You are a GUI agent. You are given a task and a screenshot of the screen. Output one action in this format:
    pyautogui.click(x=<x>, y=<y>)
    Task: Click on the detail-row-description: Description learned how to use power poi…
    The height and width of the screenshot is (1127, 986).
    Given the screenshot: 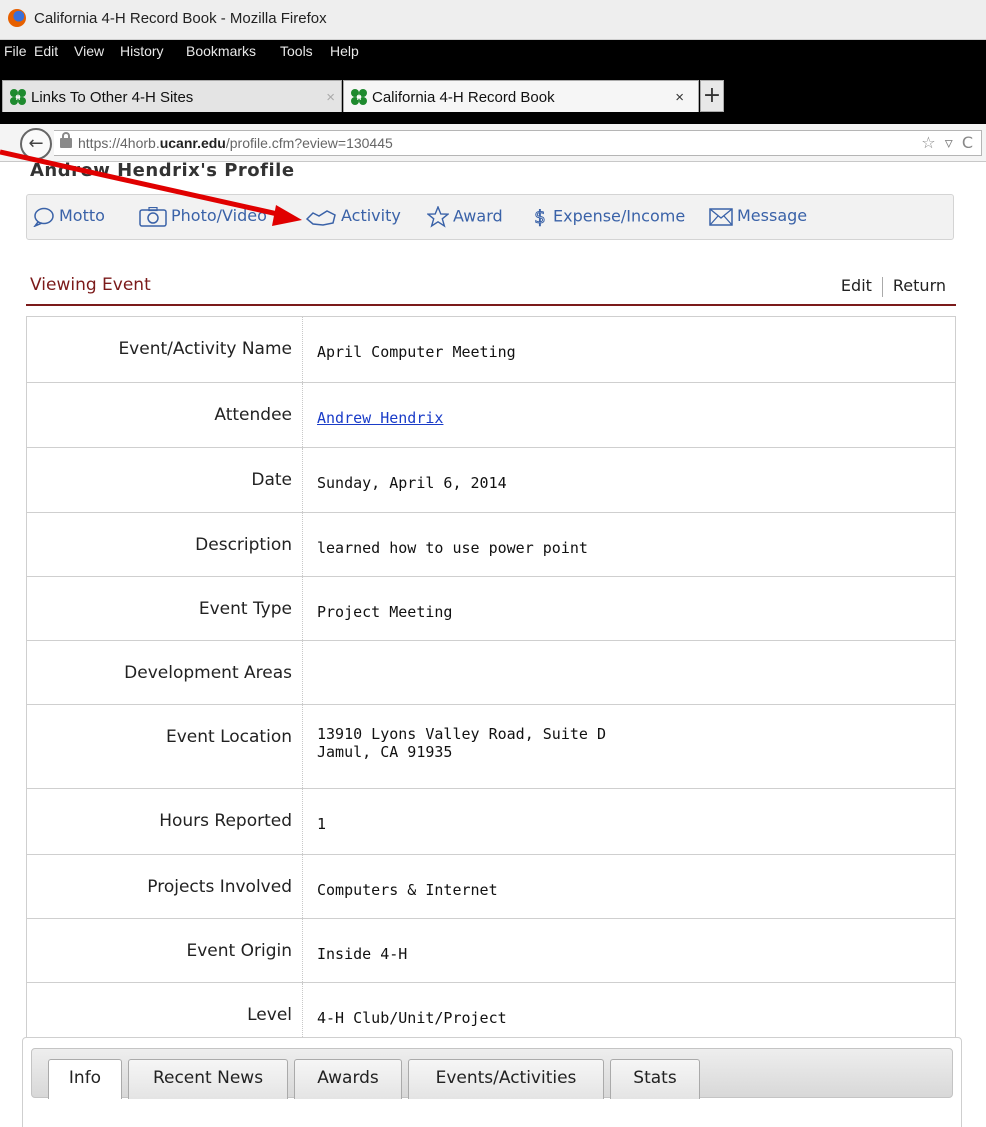 What is the action you would take?
    pyautogui.click(x=491, y=545)
    